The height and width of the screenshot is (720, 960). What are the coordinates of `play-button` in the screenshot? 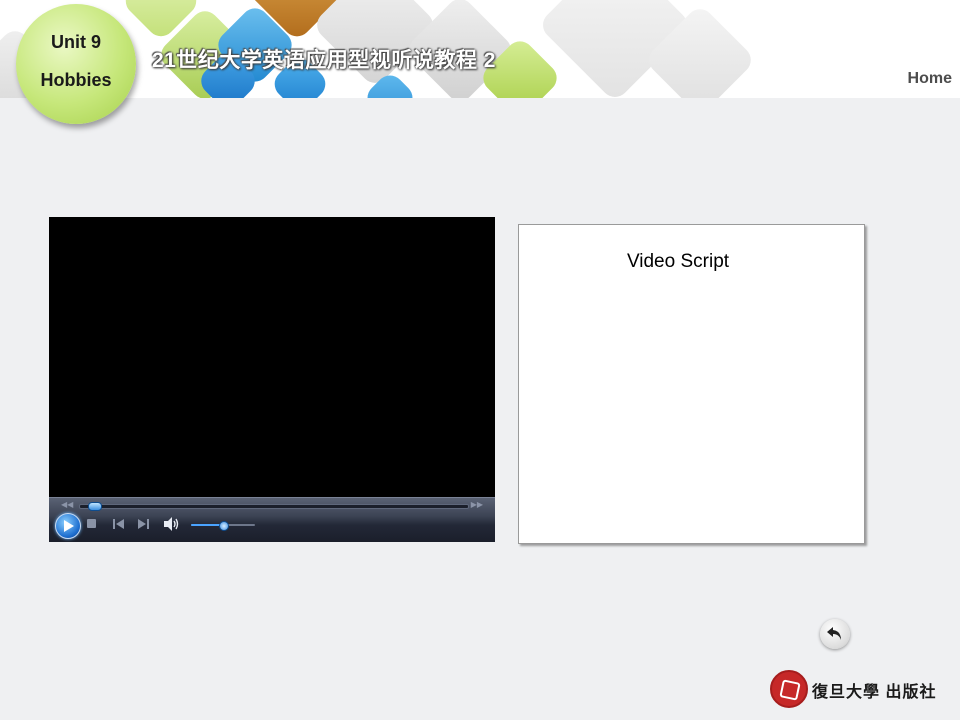 It's located at (68, 526).